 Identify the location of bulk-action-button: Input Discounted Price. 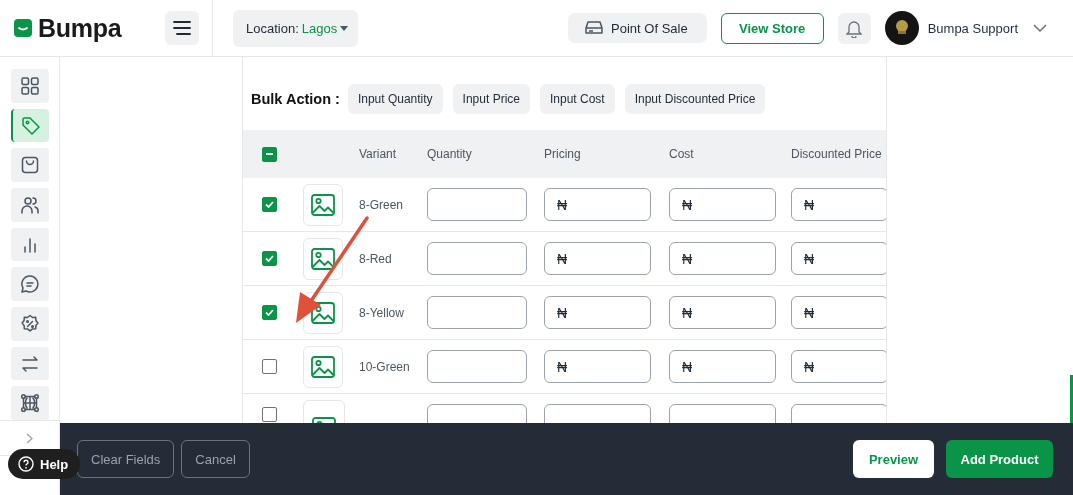
(695, 98).